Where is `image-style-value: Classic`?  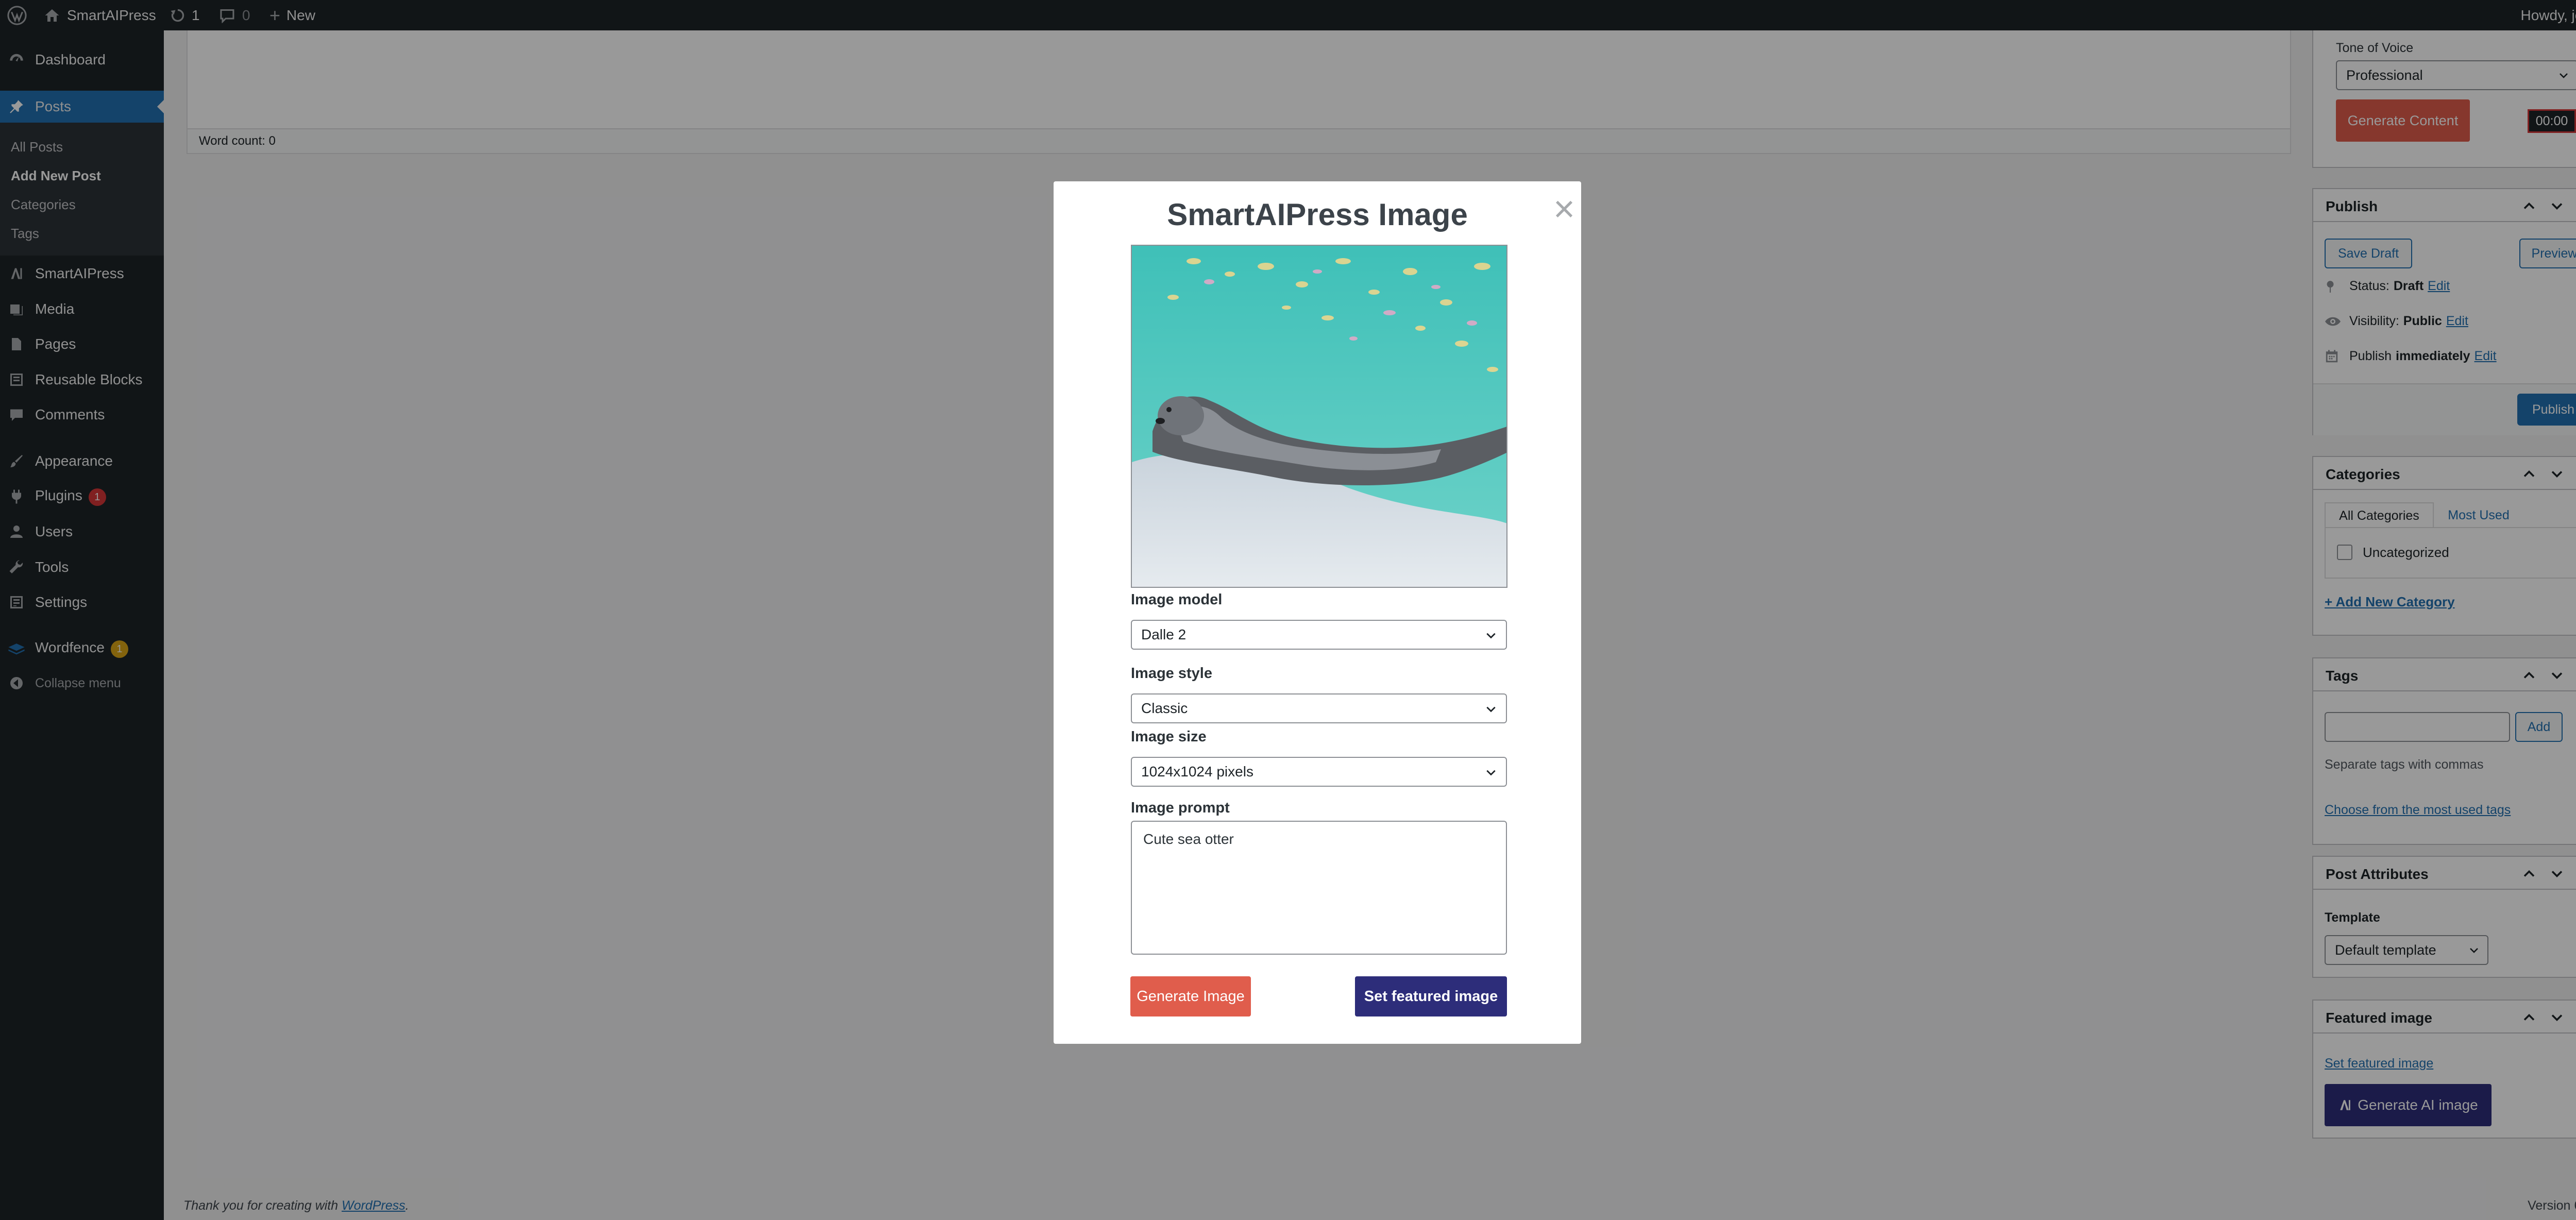
image-style-value: Classic is located at coordinates (1164, 708).